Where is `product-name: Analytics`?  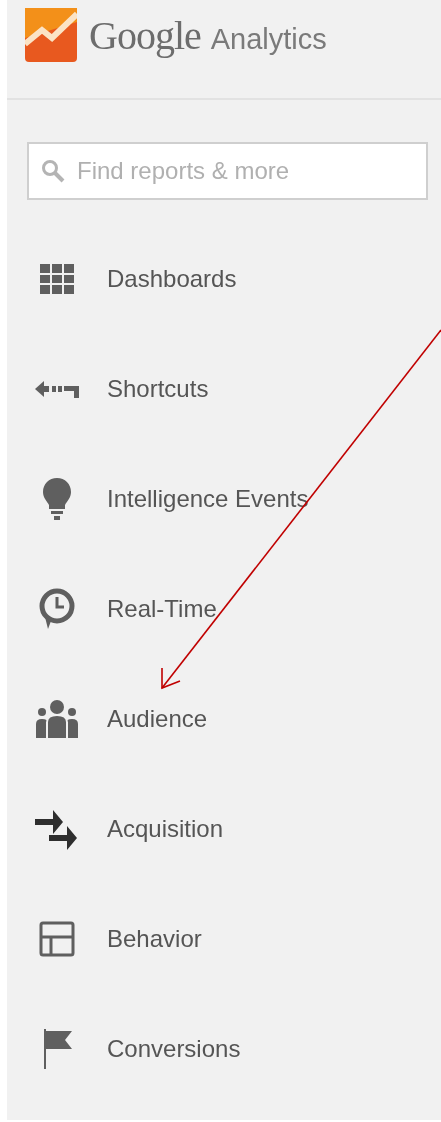
product-name: Analytics is located at coordinates (268, 39).